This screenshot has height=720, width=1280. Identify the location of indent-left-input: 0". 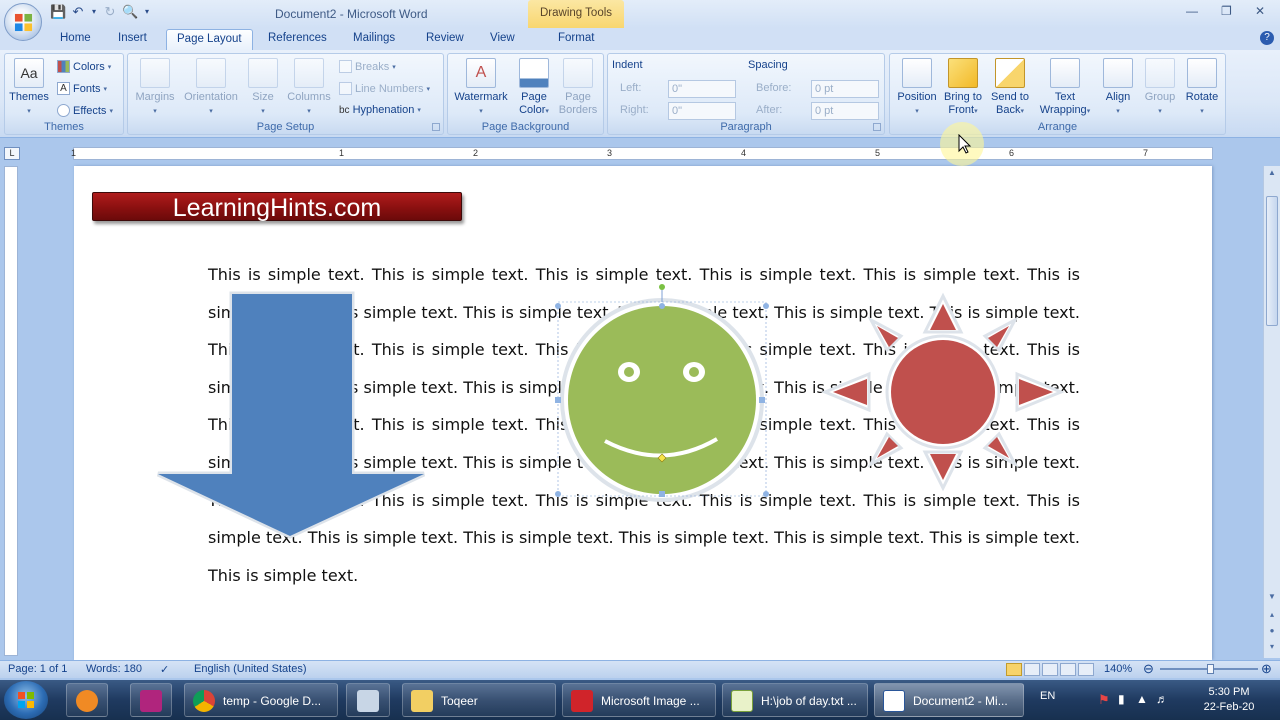
(702, 89).